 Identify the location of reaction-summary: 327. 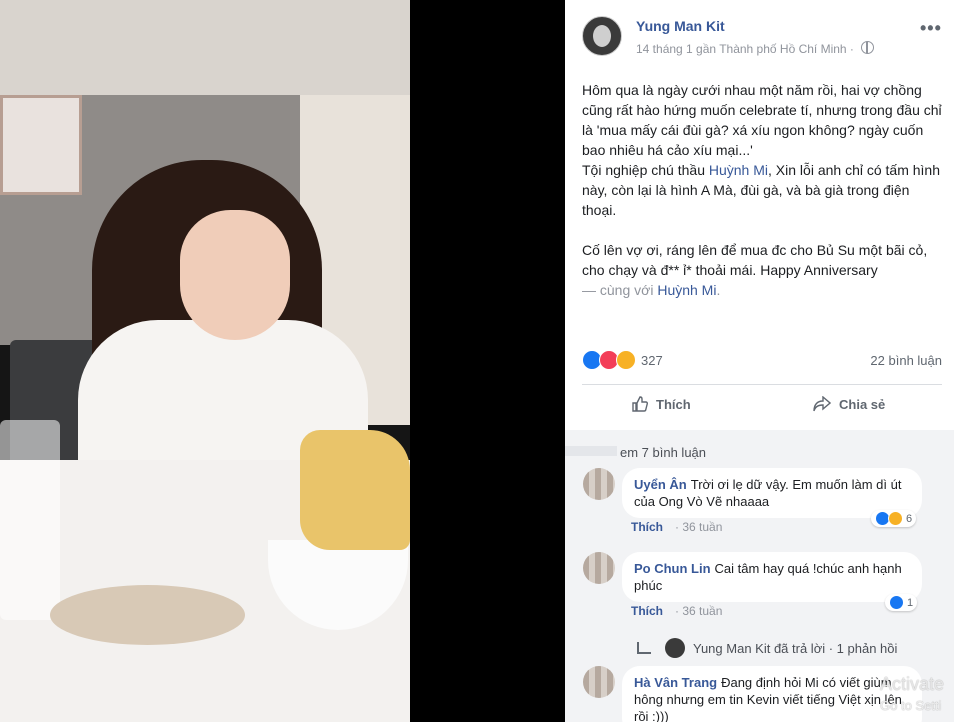
(622, 361).